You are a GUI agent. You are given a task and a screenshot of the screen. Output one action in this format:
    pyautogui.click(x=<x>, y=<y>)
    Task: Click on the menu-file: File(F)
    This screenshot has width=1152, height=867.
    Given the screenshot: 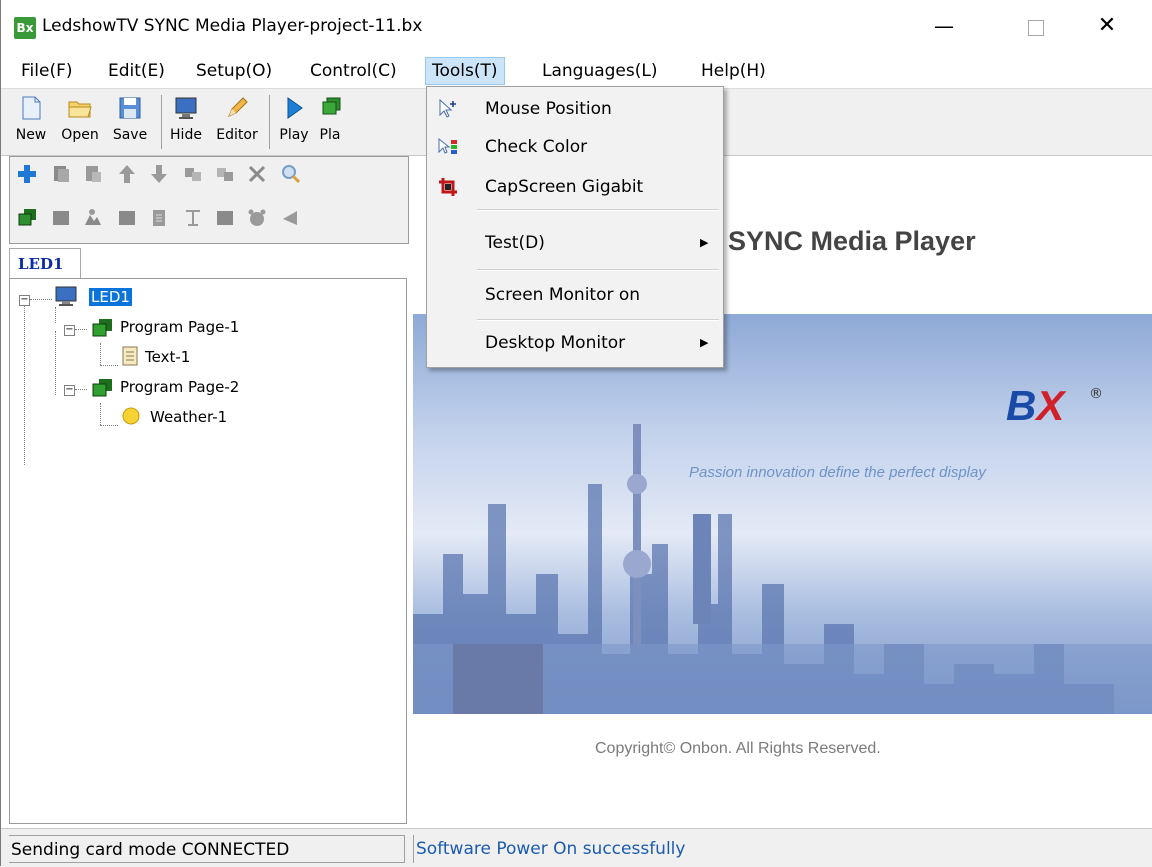 What is the action you would take?
    pyautogui.click(x=47, y=71)
    